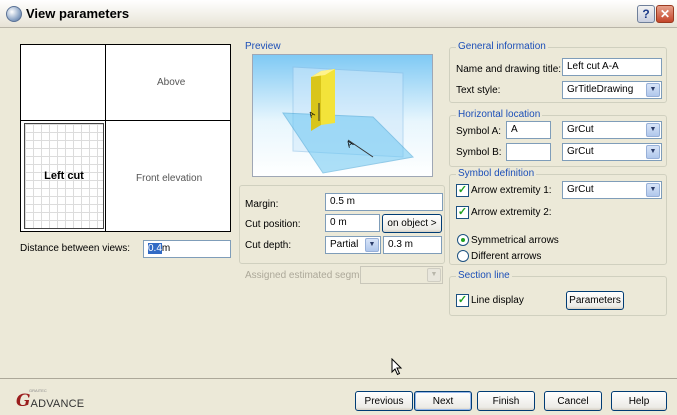 Image resolution: width=677 pixels, height=415 pixels. I want to click on window-title: View parameters, so click(78, 13).